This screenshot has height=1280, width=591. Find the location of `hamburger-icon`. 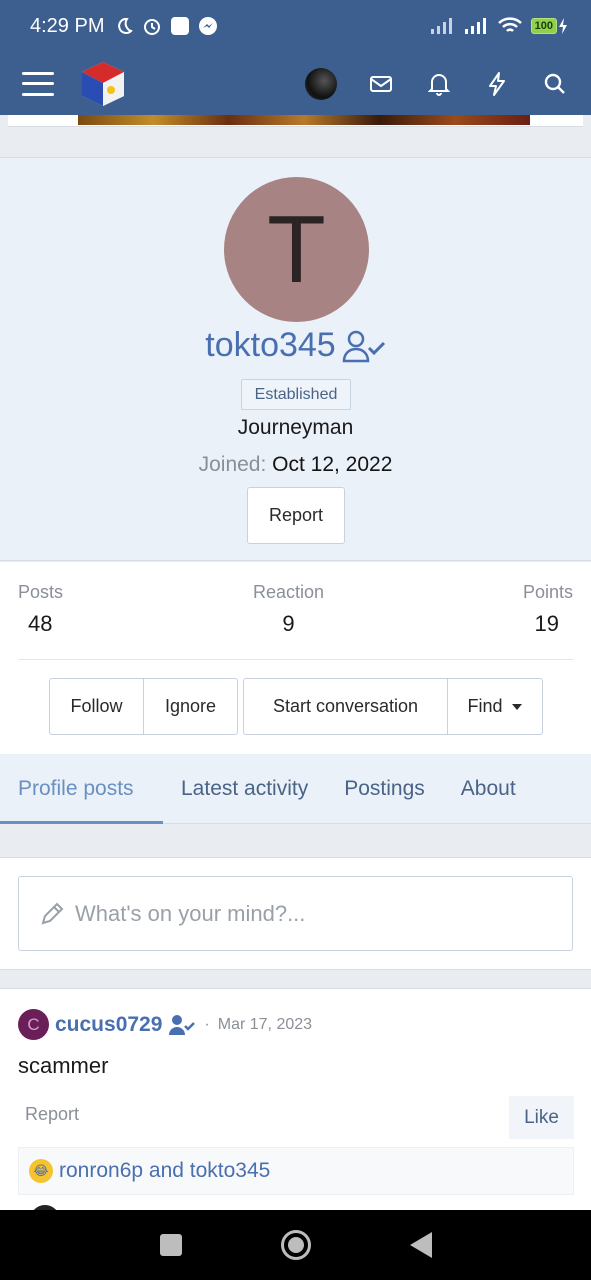

hamburger-icon is located at coordinates (38, 83).